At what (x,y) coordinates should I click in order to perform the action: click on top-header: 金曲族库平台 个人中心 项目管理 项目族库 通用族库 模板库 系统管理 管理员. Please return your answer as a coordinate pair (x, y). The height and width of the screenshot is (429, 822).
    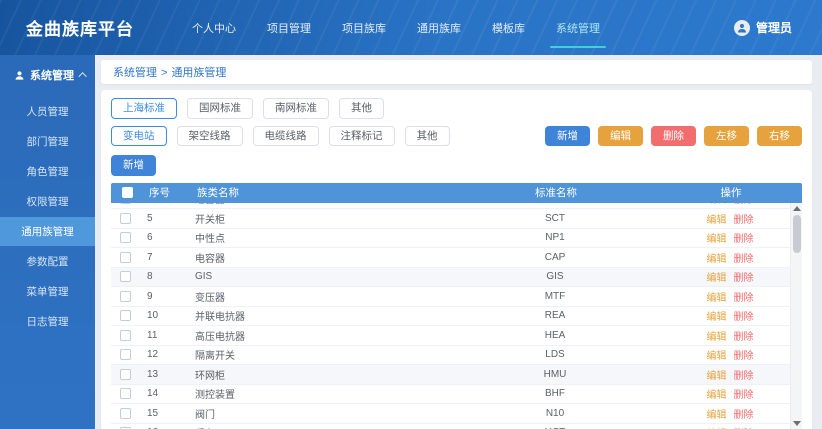
    Looking at the image, I should click on (411, 27).